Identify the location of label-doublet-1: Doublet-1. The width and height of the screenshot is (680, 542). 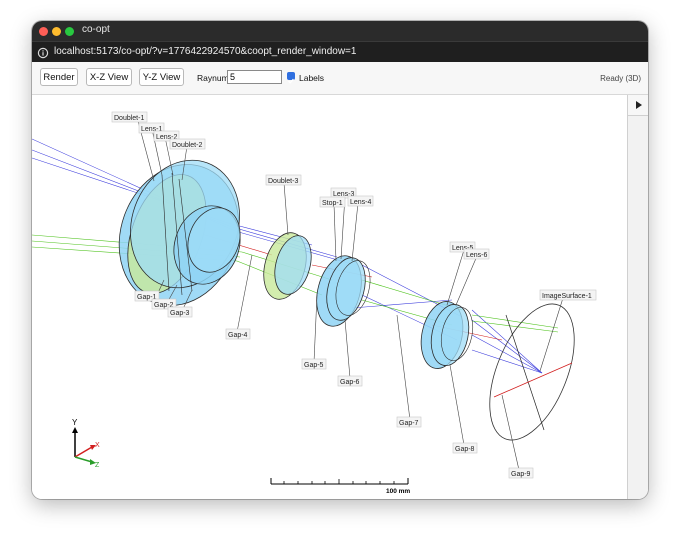
(129, 118).